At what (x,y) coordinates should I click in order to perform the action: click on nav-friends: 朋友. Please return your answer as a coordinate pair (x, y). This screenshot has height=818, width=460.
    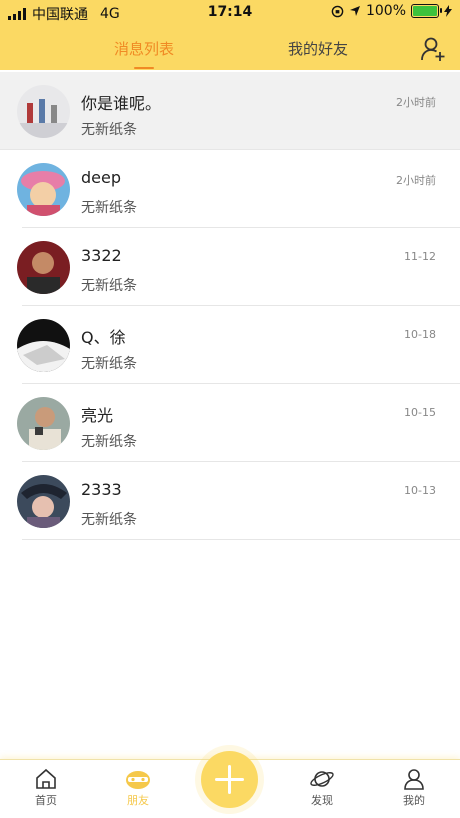
    Looking at the image, I should click on (138, 788).